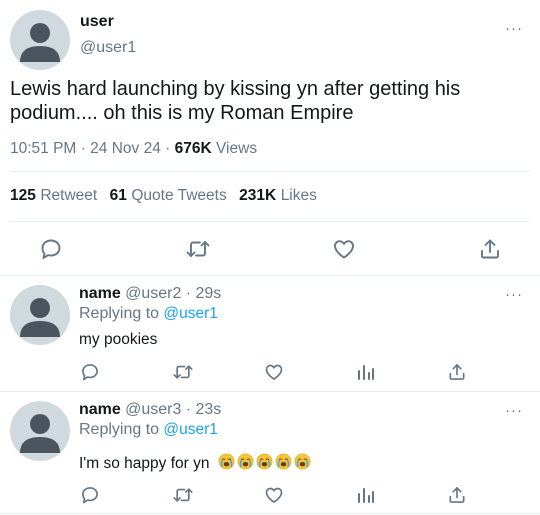 This screenshot has width=540, height=515. I want to click on likes-count: 231K, so click(258, 195).